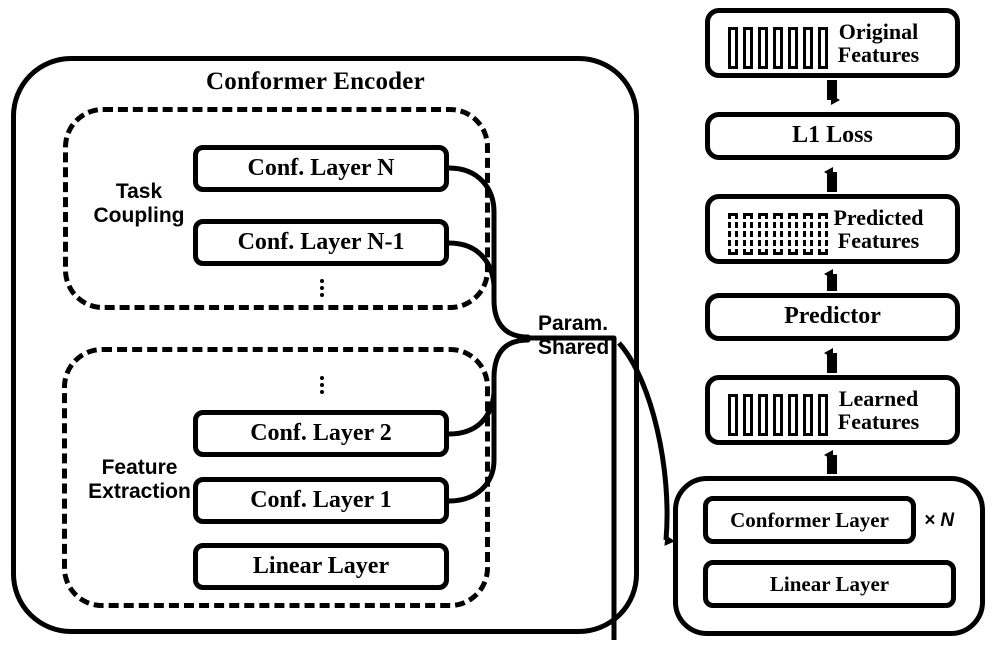 This screenshot has width=1000, height=648. Describe the element at coordinates (511, 359) in the screenshot. I see `junction-lower` at that location.